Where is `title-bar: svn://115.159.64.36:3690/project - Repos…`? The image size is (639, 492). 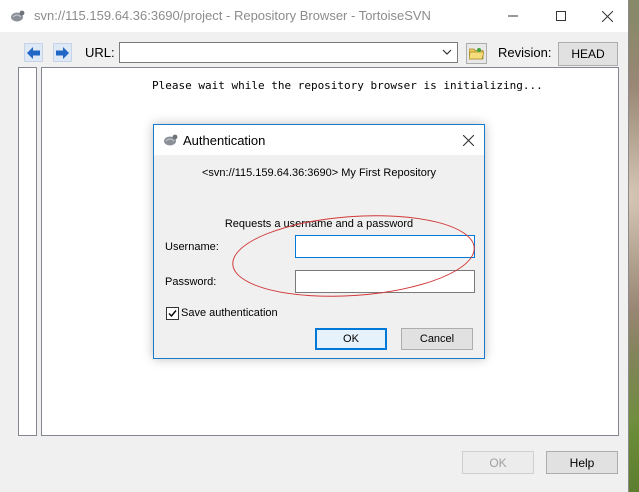 title-bar: svn://115.159.64.36:3690/project - Repos… is located at coordinates (314, 16).